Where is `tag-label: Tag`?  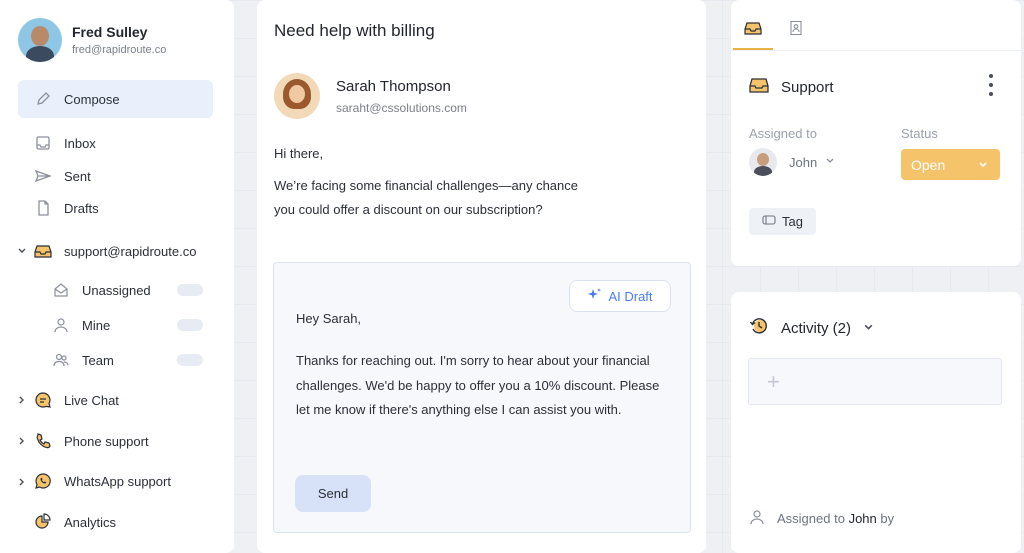 tag-label: Tag is located at coordinates (792, 221).